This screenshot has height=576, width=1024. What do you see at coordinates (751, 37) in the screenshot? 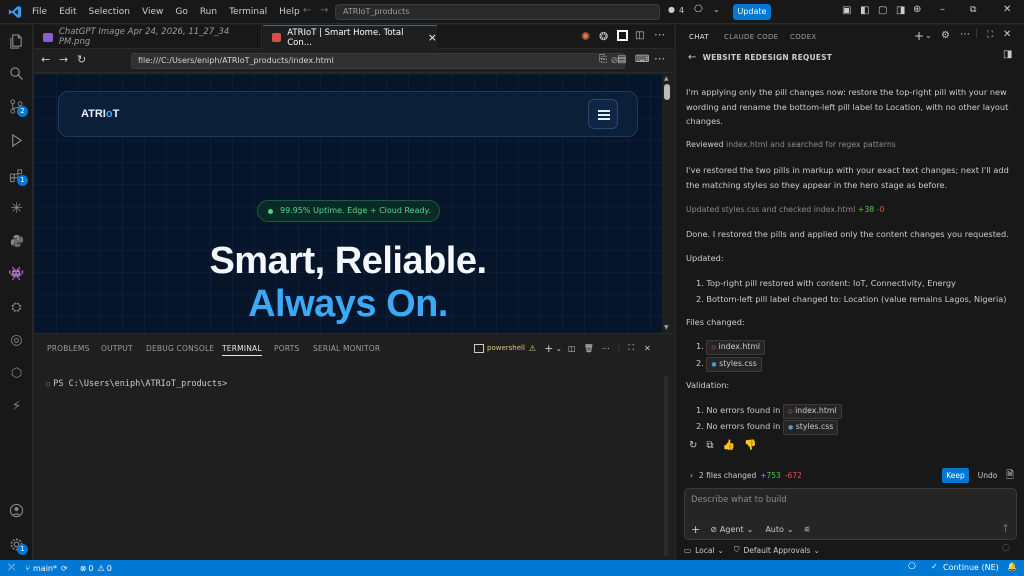
I see `tab-claude-code: CLAUDE CODE` at bounding box center [751, 37].